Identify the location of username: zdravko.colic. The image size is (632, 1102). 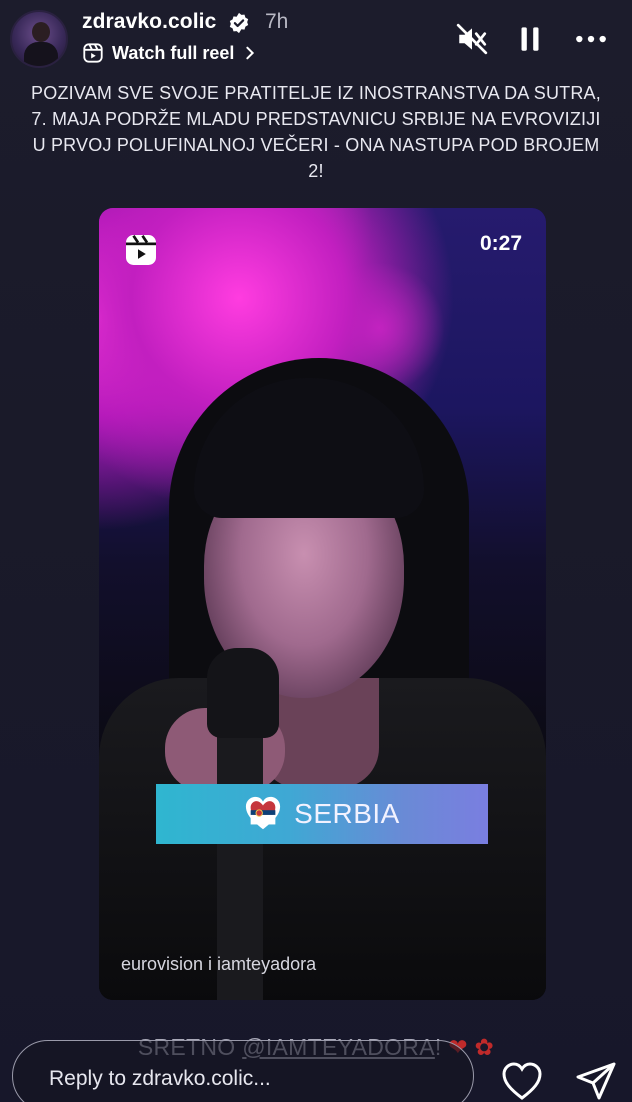
(149, 22).